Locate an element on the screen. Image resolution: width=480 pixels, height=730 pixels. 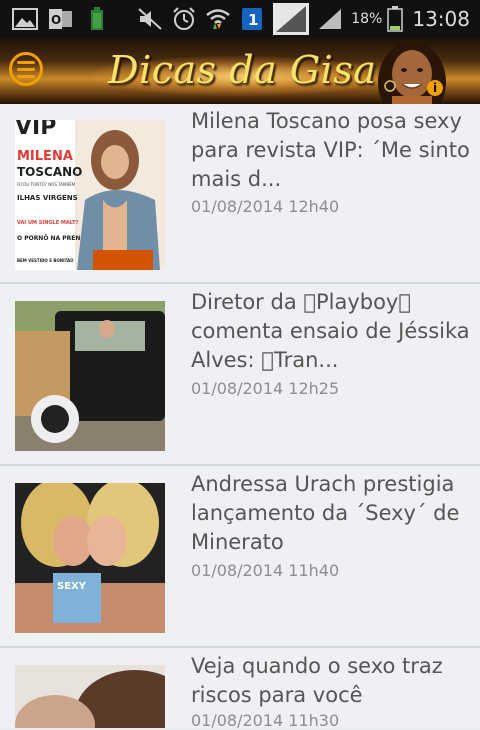
article-thumbnail: SEXY is located at coordinates (90, 558).